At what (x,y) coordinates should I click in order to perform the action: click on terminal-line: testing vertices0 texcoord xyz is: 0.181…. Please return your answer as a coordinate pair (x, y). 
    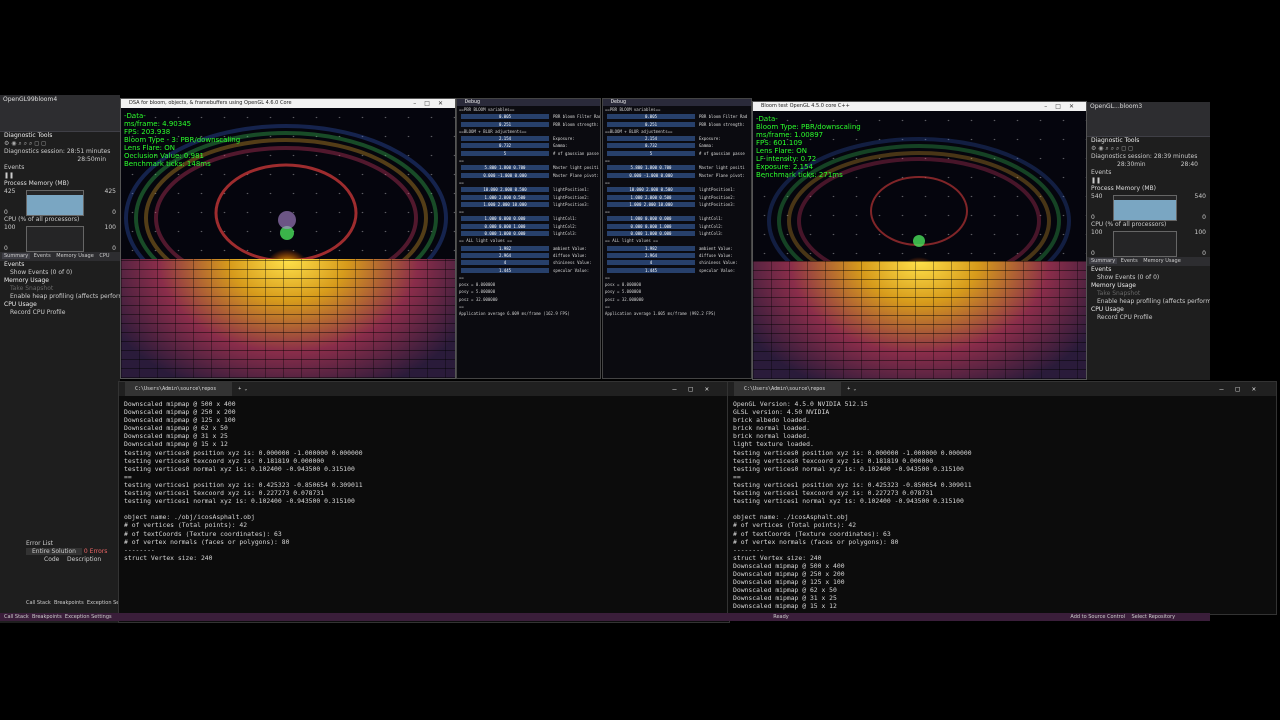
    Looking at the image, I should click on (224, 460).